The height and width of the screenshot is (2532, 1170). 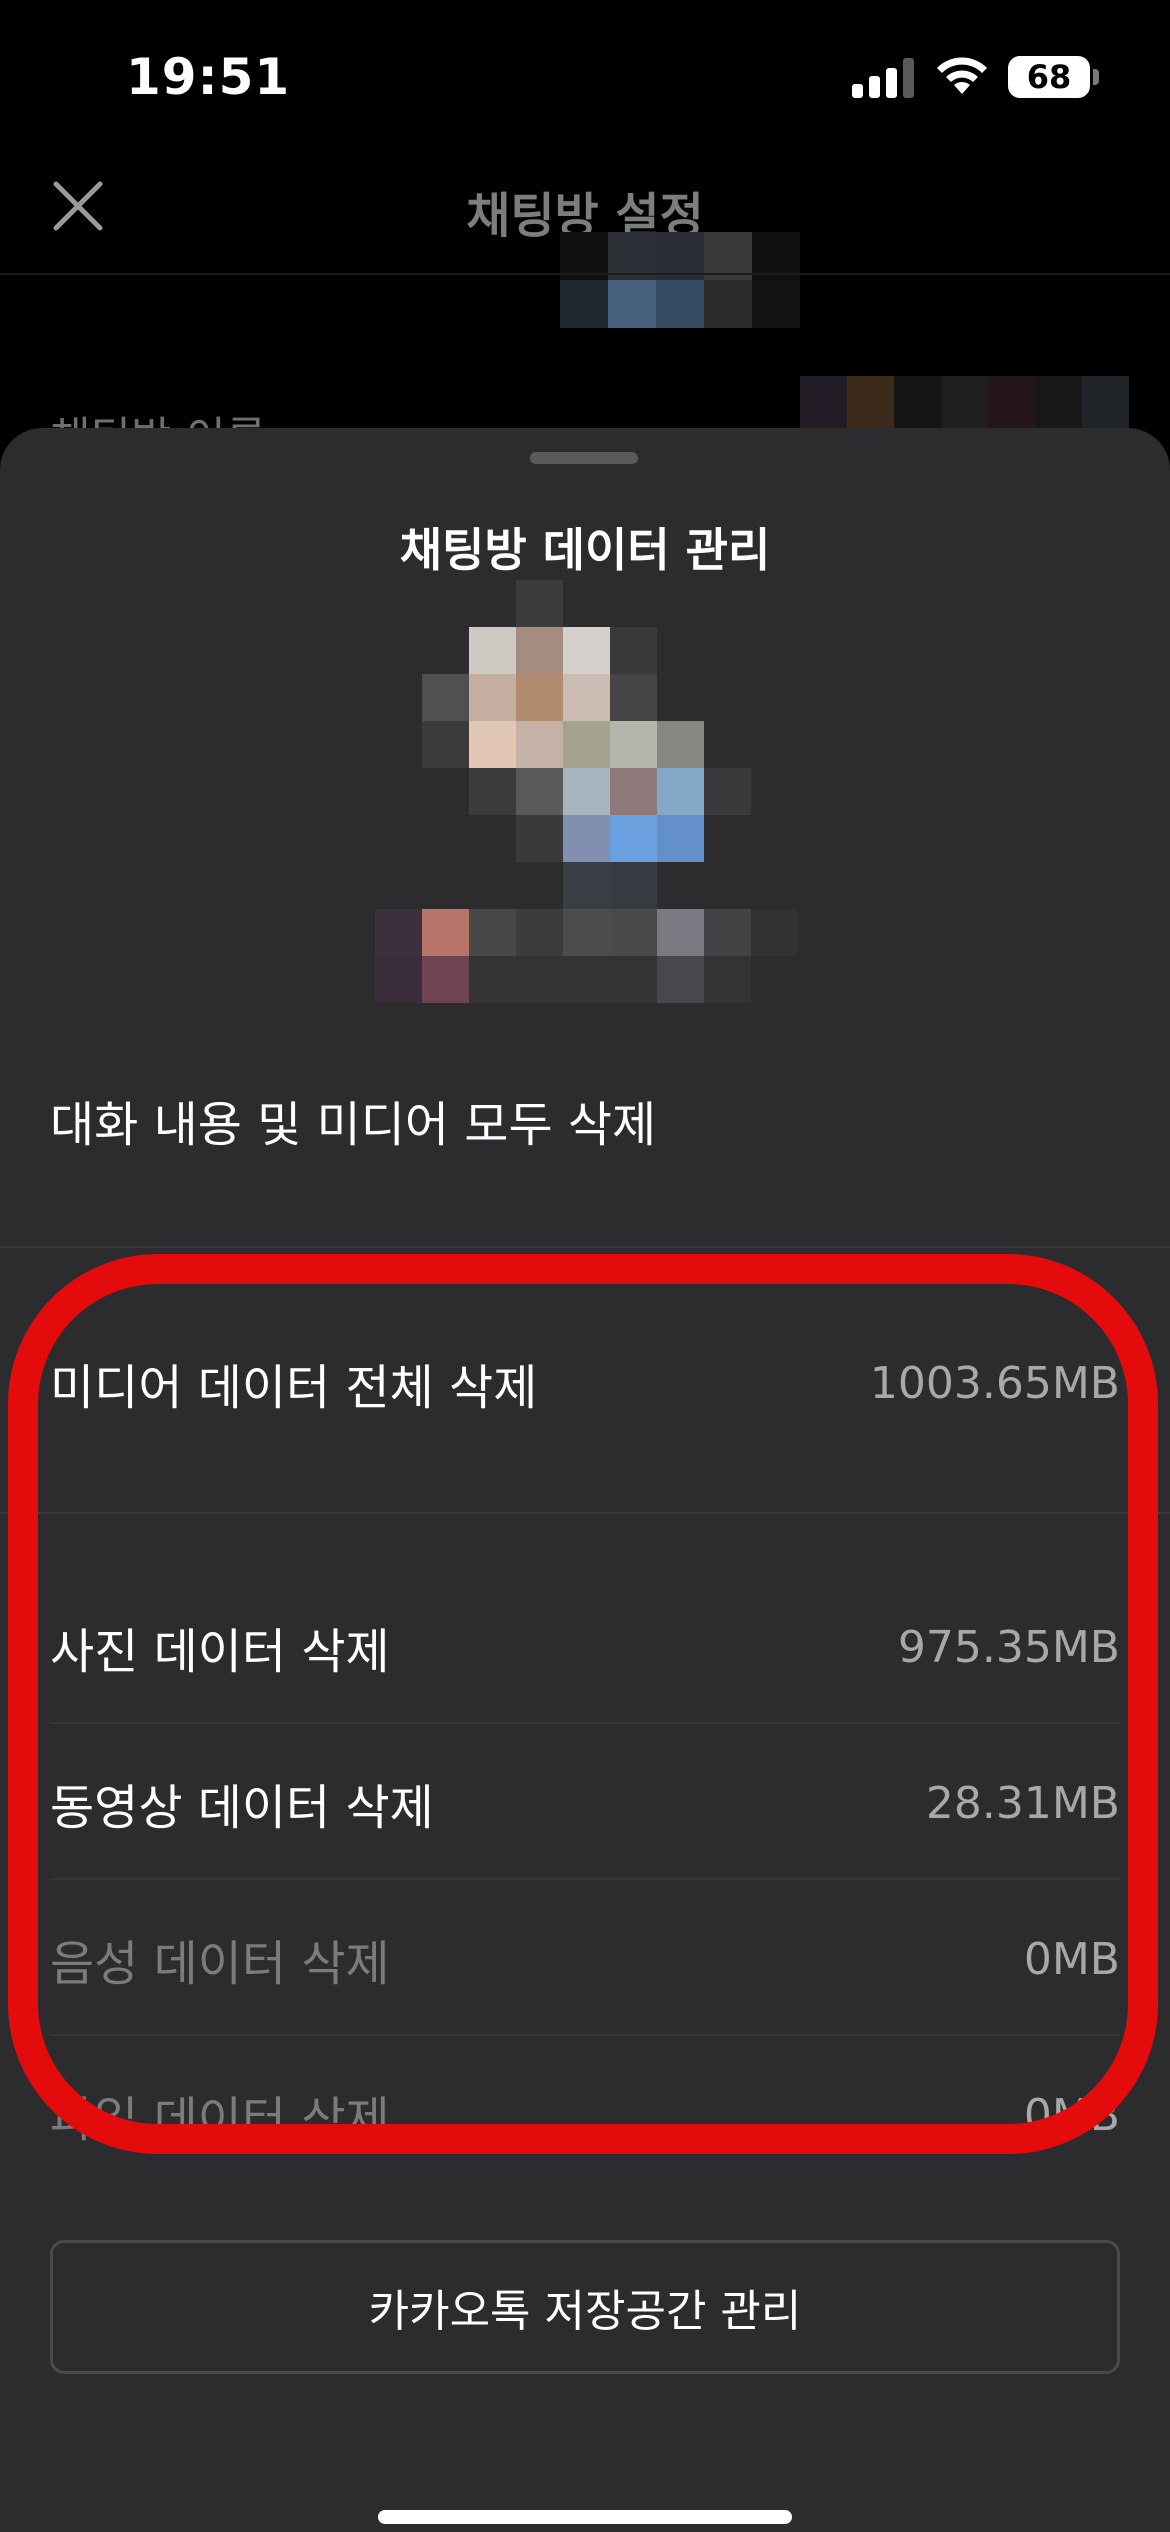 What do you see at coordinates (883, 78) in the screenshot?
I see `signal-icon` at bounding box center [883, 78].